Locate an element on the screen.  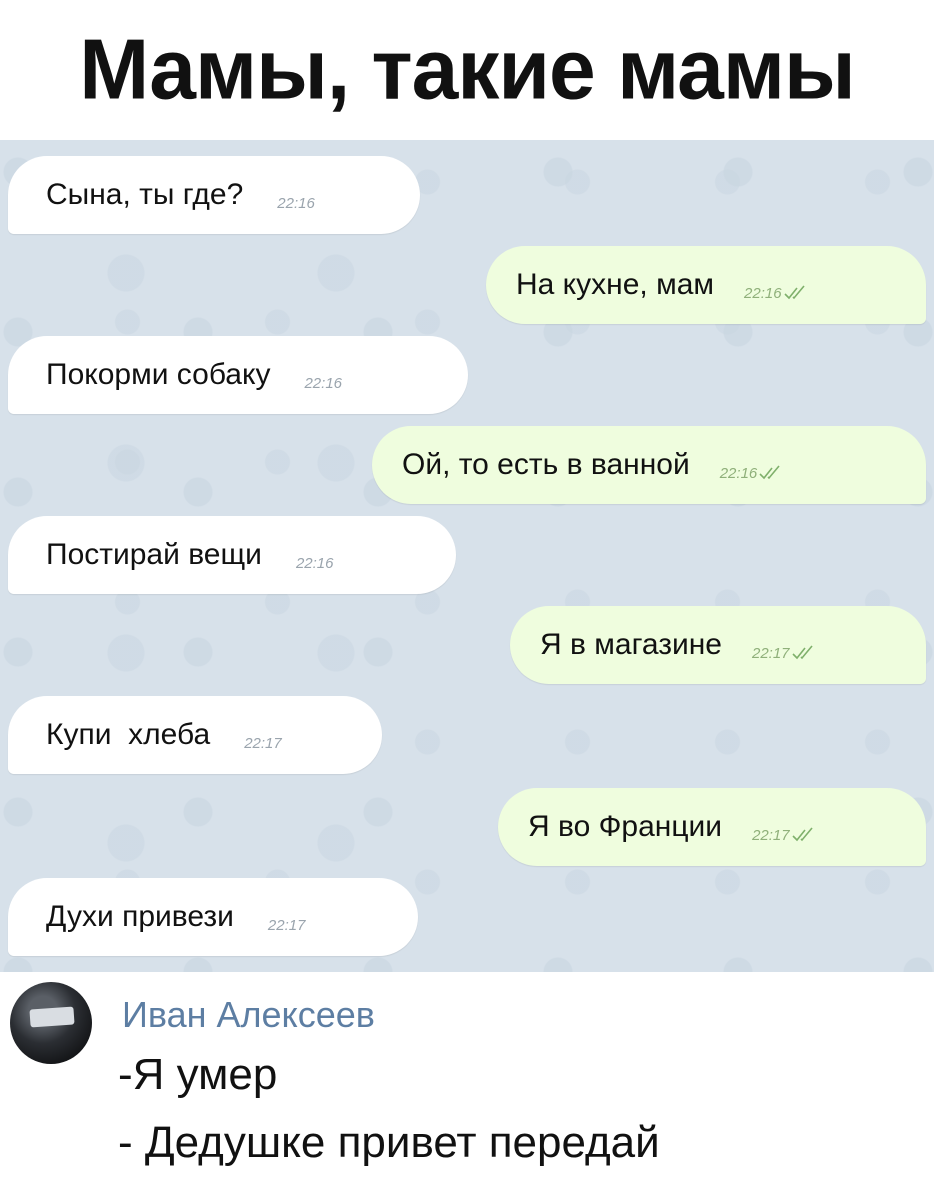
incoming-message: Купи хлеба 22:17 is located at coordinates (195, 735).